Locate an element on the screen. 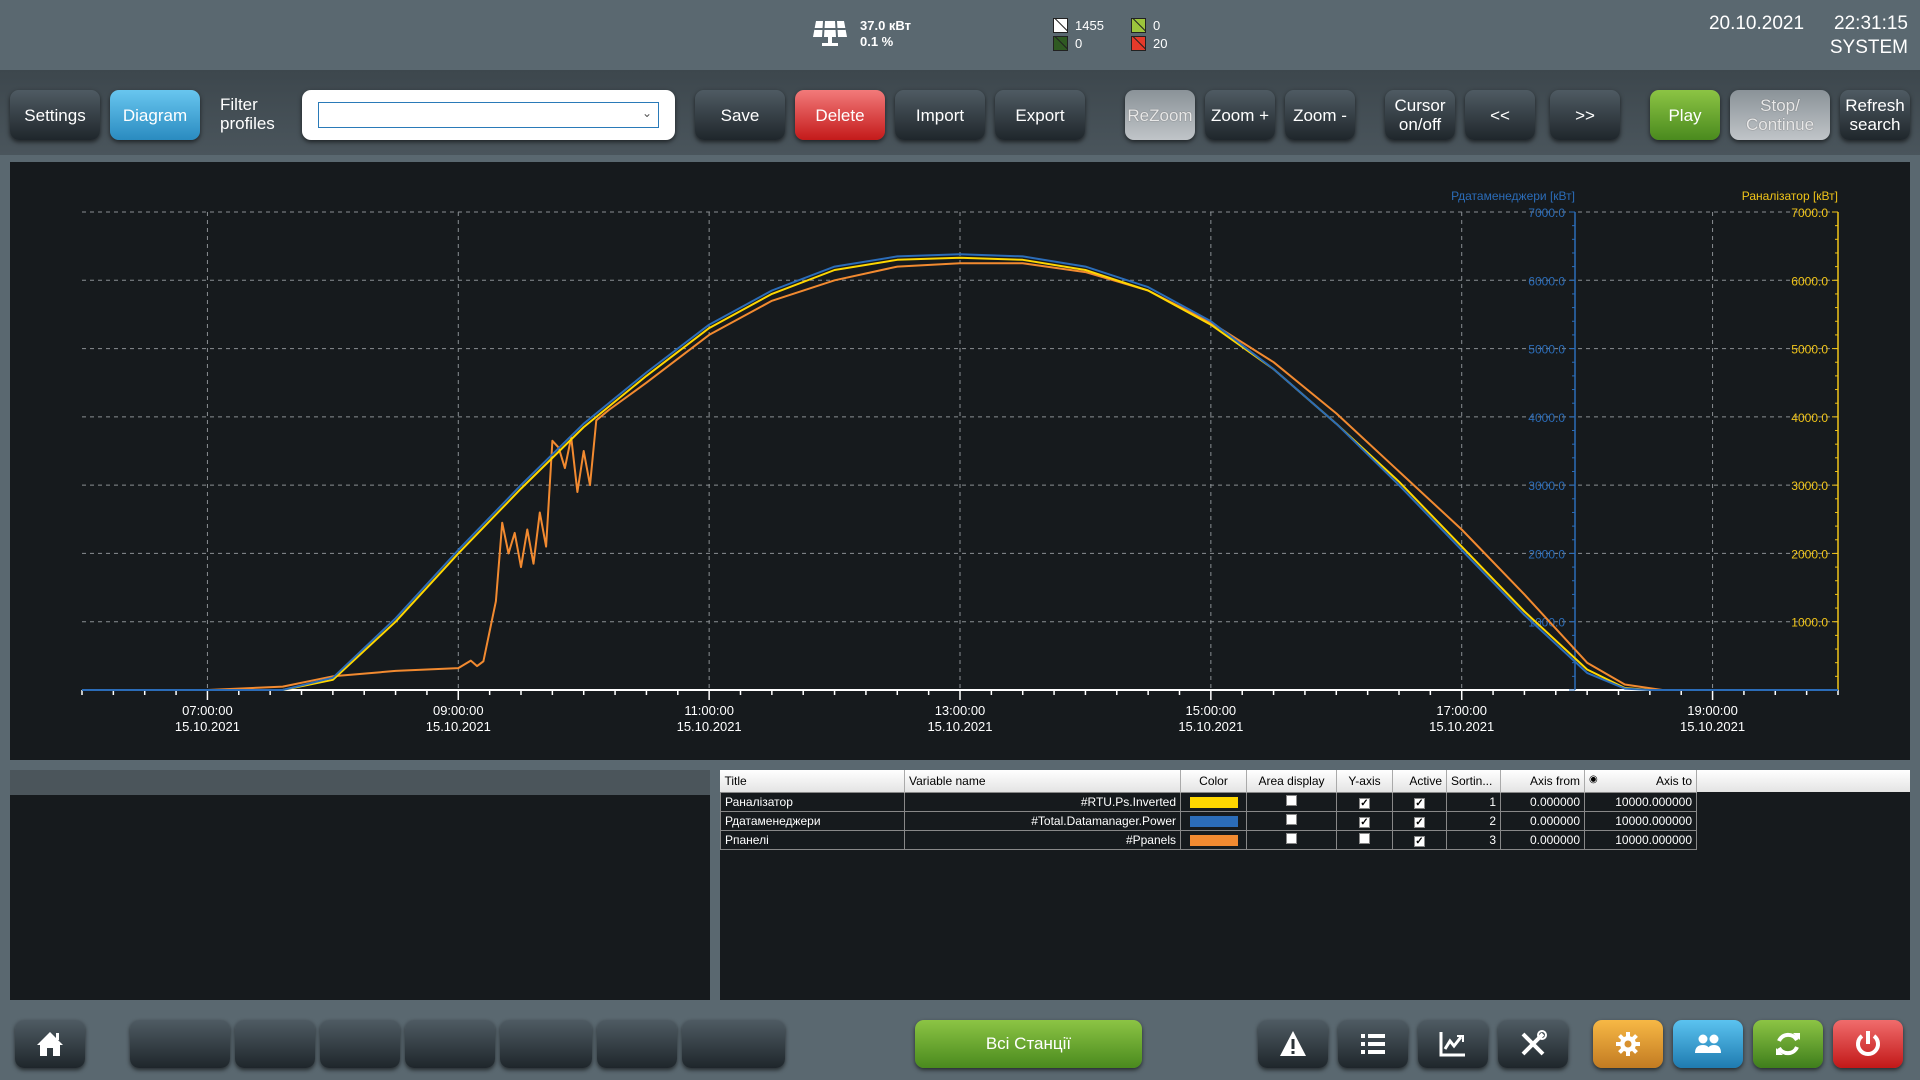 The image size is (1920, 1080). cell-area-display is located at coordinates (1291, 820).